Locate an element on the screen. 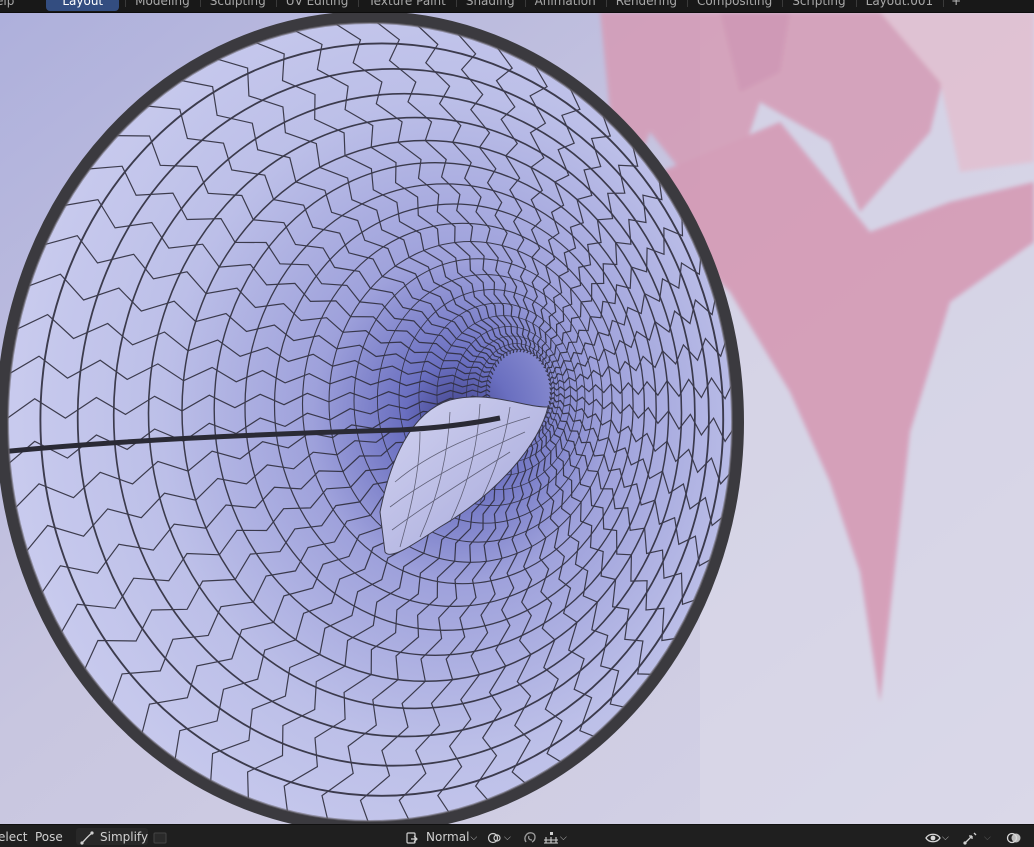  tab-modeling: Modeling is located at coordinates (162, 5).